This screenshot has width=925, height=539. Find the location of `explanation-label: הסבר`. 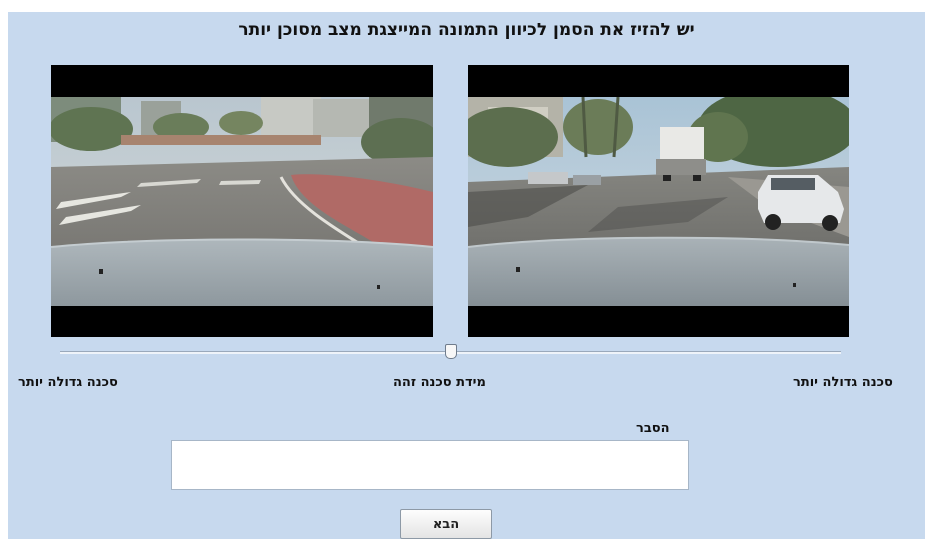

explanation-label: הסבר is located at coordinates (653, 428).